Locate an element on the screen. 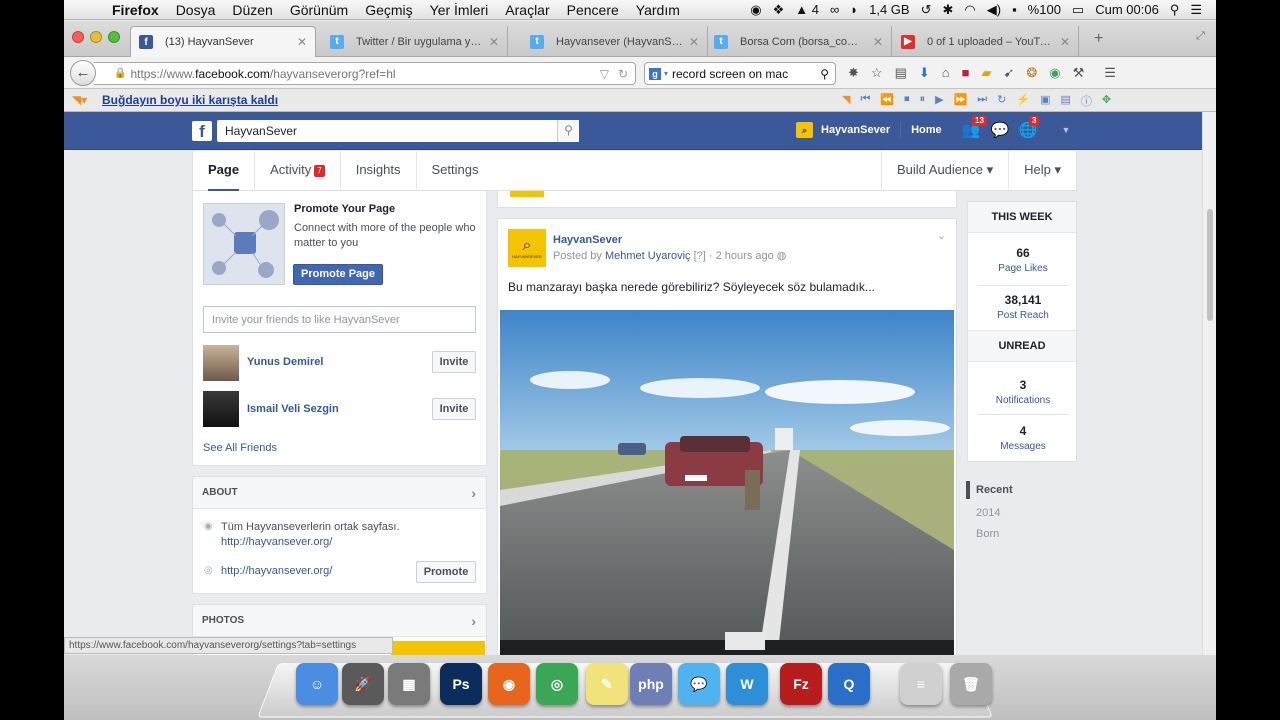 This screenshot has height=720, width=1280. friend-requests-icon: 👥 13 is located at coordinates (974, 127).